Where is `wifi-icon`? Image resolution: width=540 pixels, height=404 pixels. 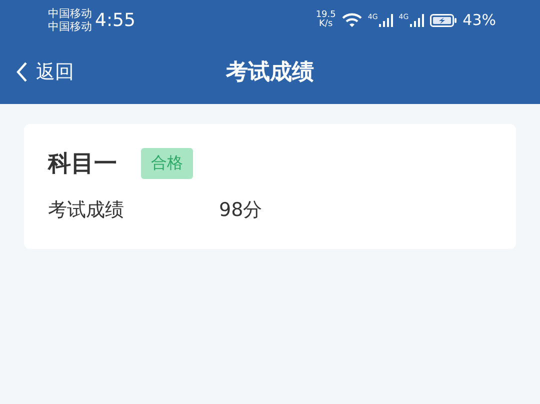
wifi-icon is located at coordinates (352, 20).